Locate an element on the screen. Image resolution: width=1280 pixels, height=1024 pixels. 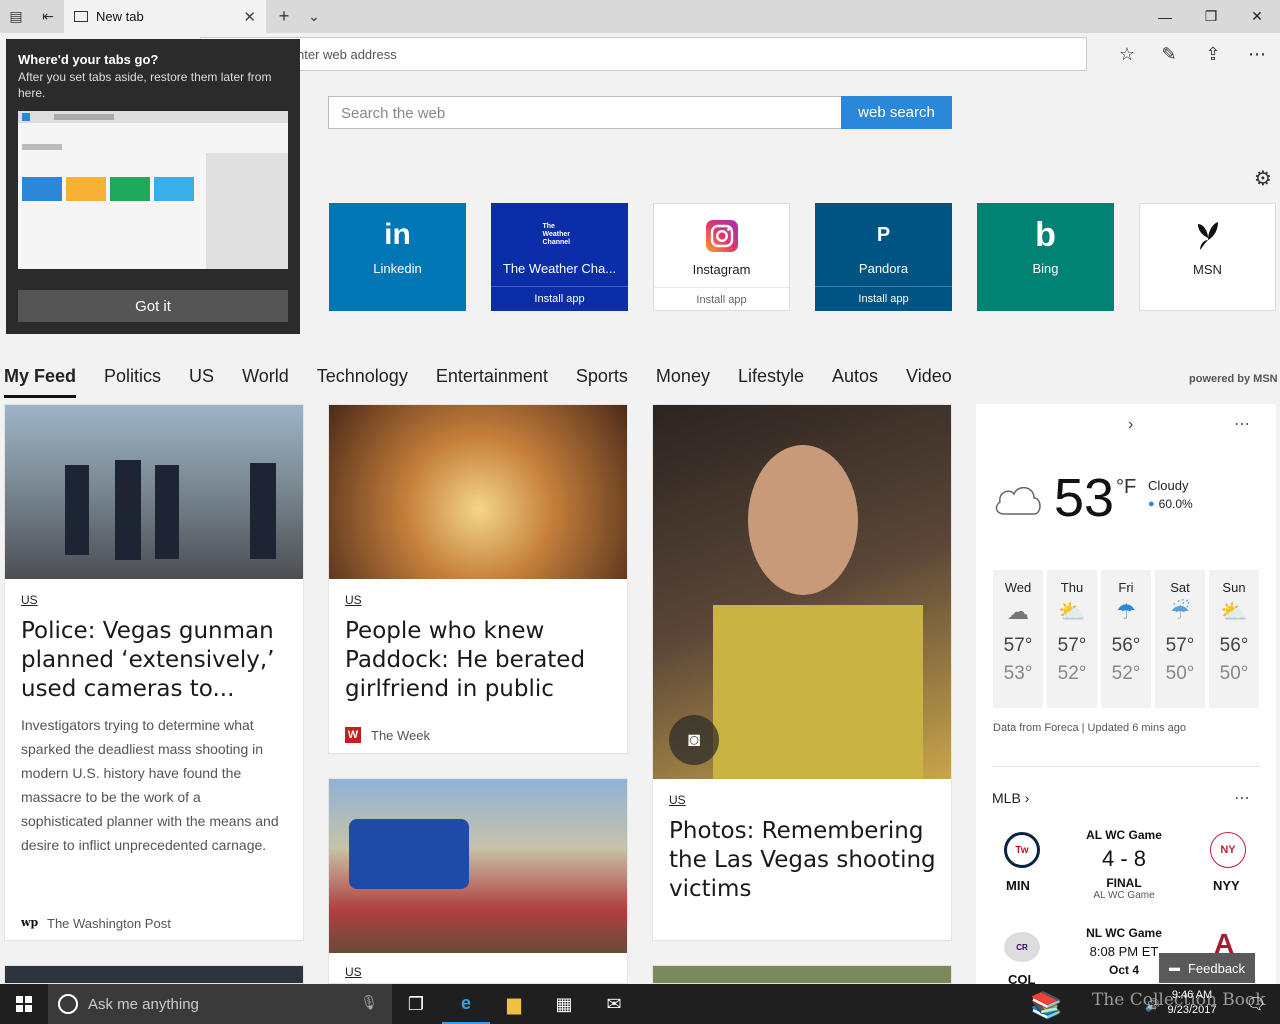
chat-icon: ▬ is located at coordinates (1174, 968).